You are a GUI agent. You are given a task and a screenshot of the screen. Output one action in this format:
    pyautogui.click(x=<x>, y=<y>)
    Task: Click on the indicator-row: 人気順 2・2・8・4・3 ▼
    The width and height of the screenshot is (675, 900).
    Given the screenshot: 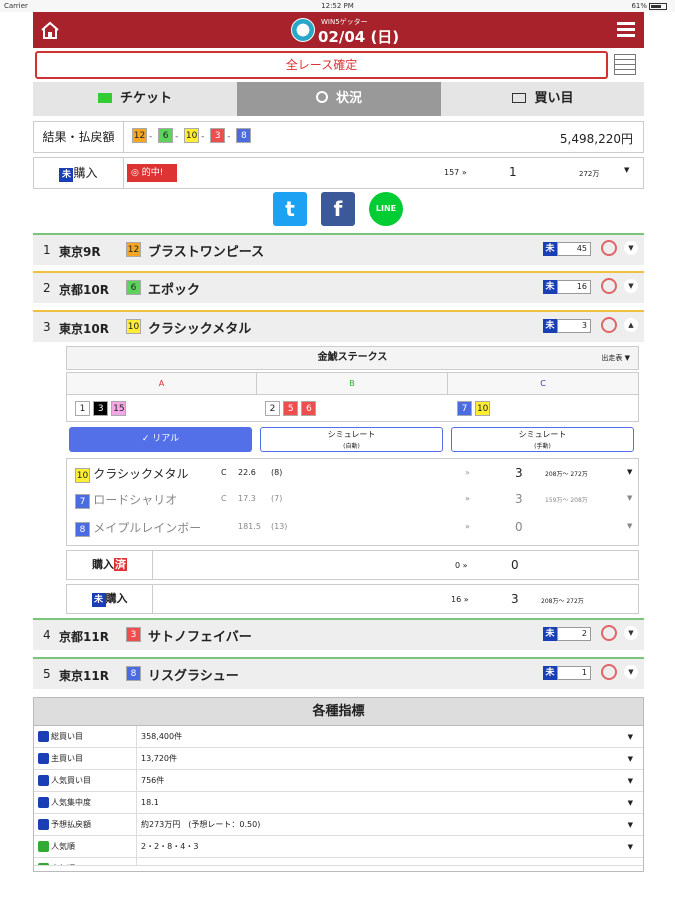 What is the action you would take?
    pyautogui.click(x=338, y=847)
    